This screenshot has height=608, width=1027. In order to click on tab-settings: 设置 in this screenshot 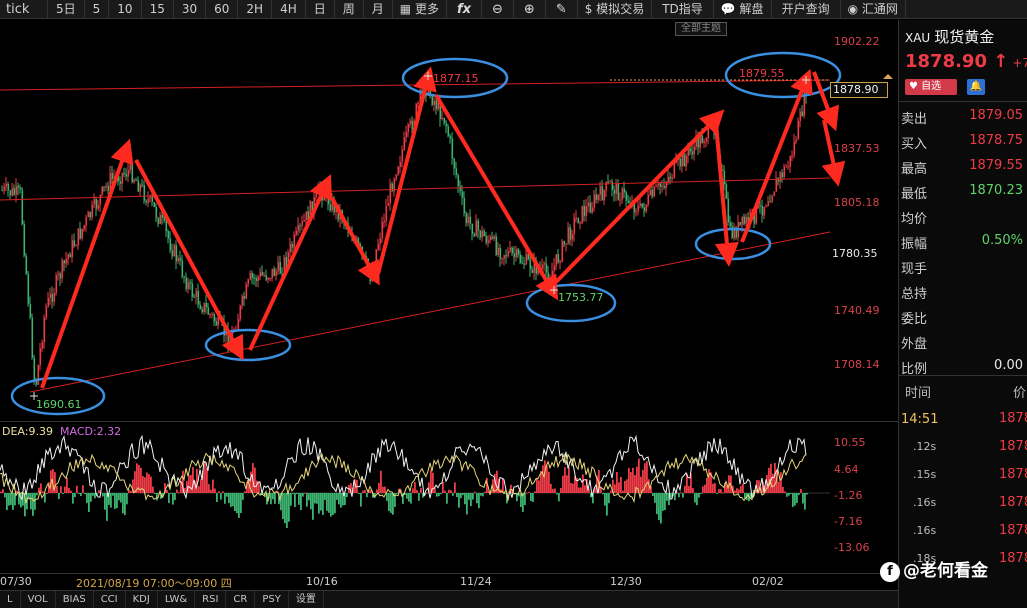, I will do `click(306, 599)`.